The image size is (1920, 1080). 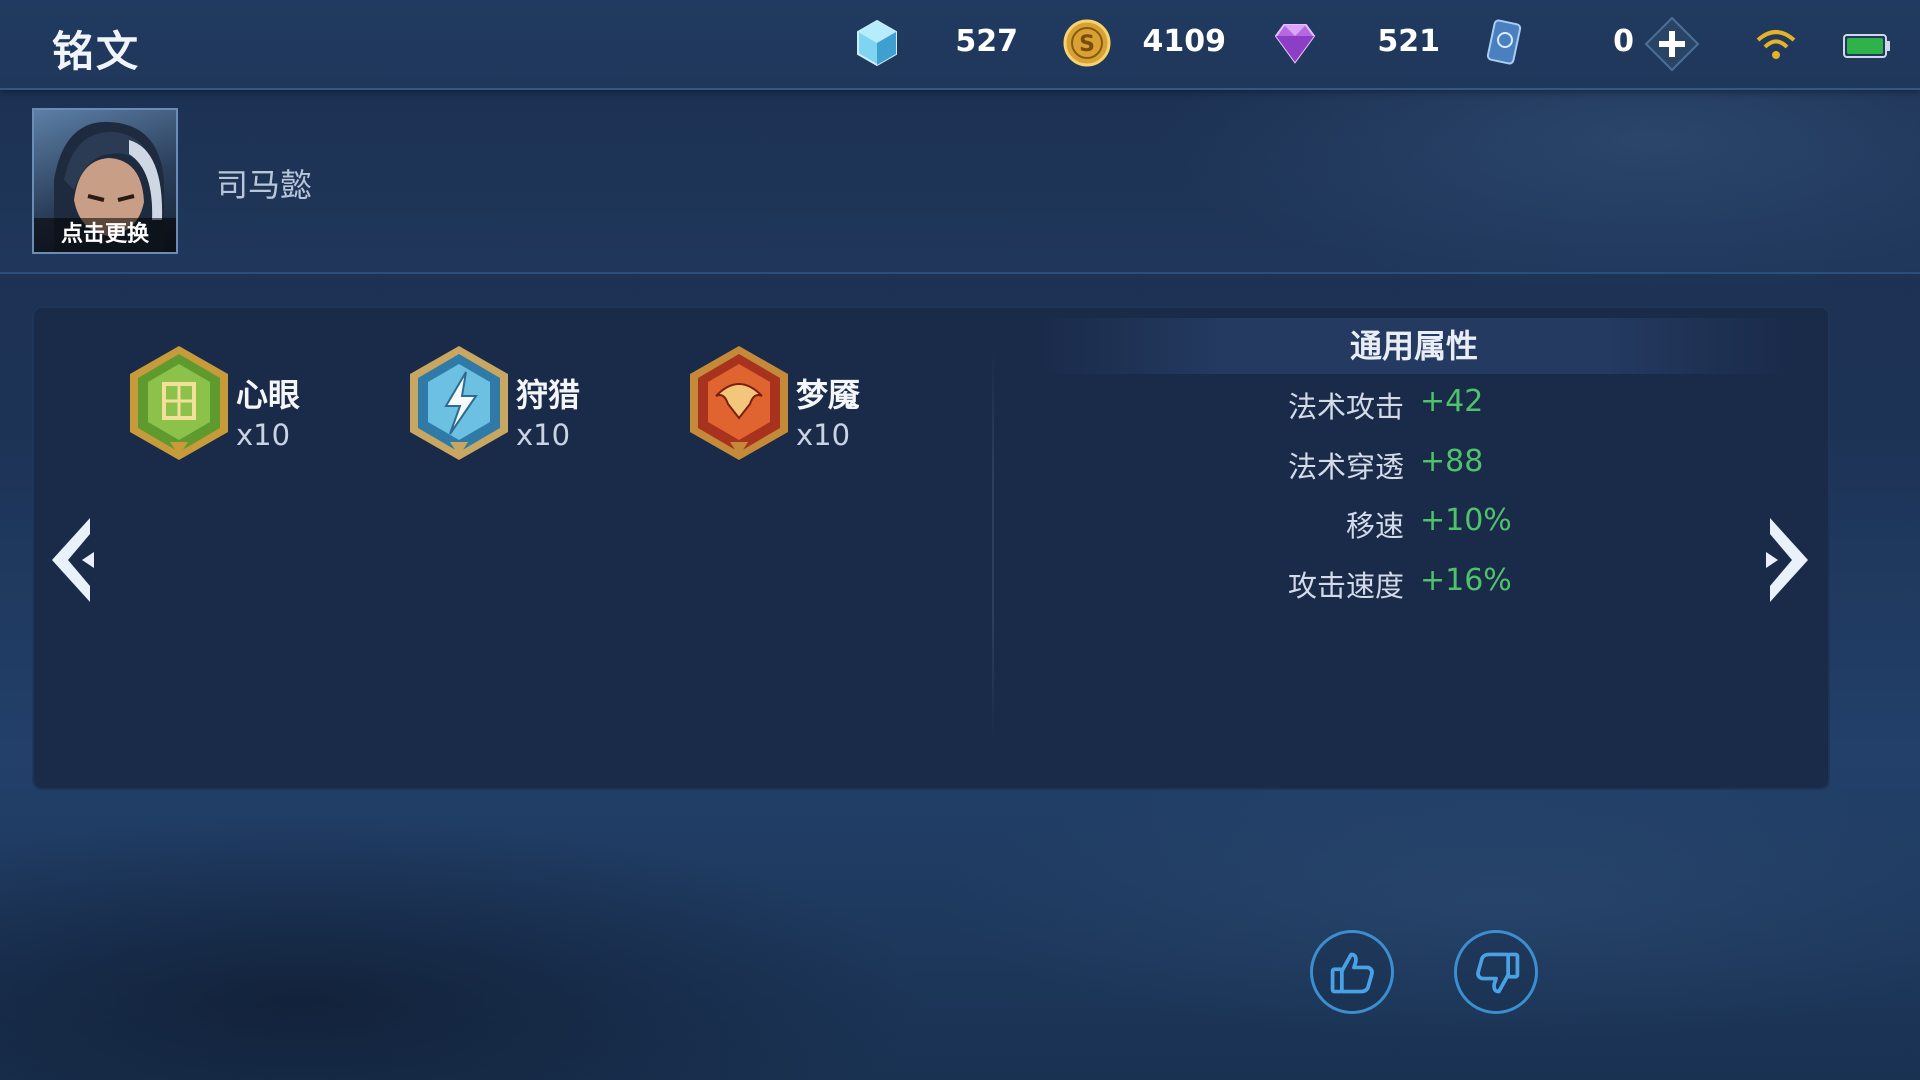 I want to click on rune-item: 梦魇 x10, so click(x=804, y=404).